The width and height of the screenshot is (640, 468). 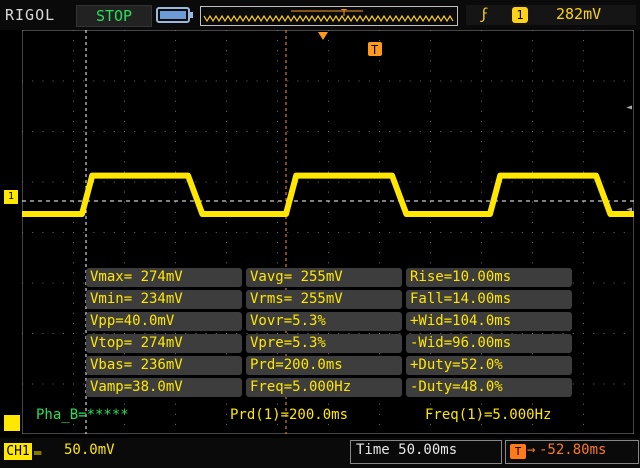 What do you see at coordinates (324, 277) in the screenshot?
I see `meas-cell: Vavg= 255mV` at bounding box center [324, 277].